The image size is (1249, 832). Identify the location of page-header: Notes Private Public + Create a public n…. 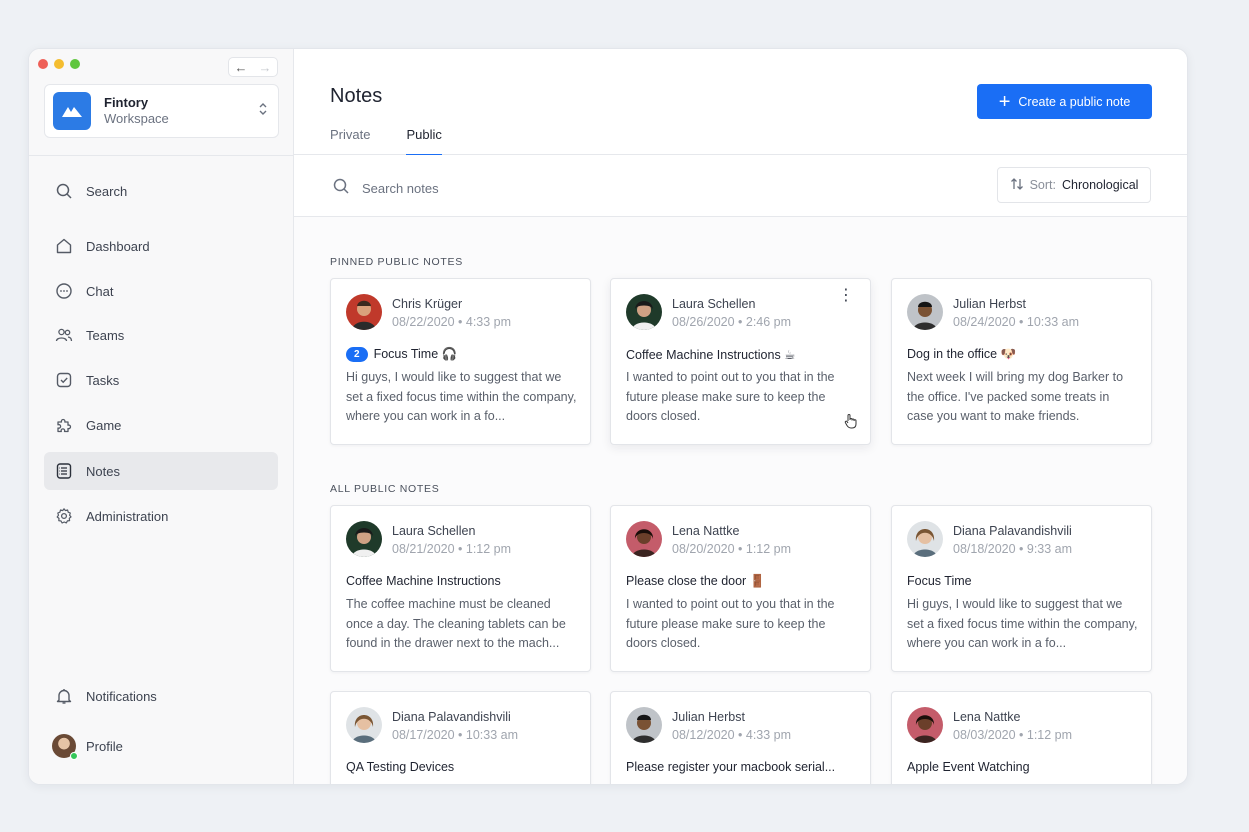
(740, 102).